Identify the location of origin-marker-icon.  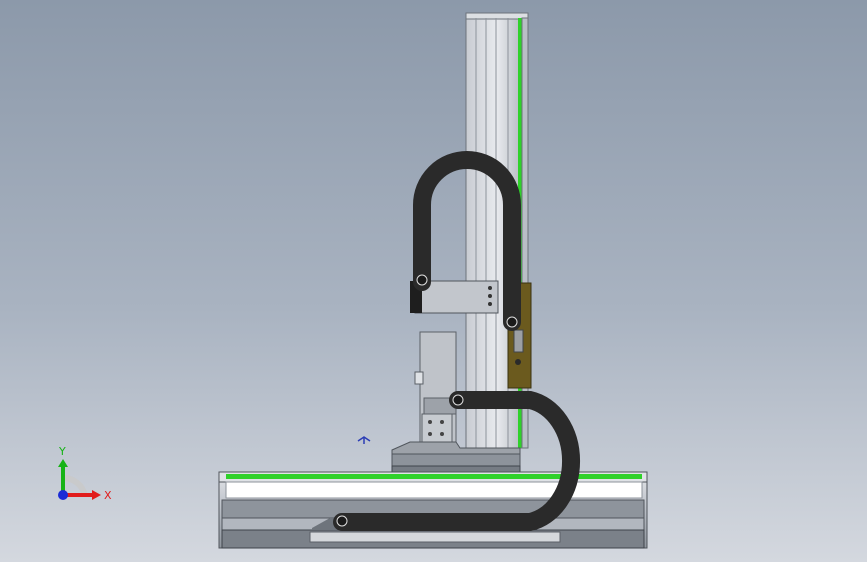
(364, 440).